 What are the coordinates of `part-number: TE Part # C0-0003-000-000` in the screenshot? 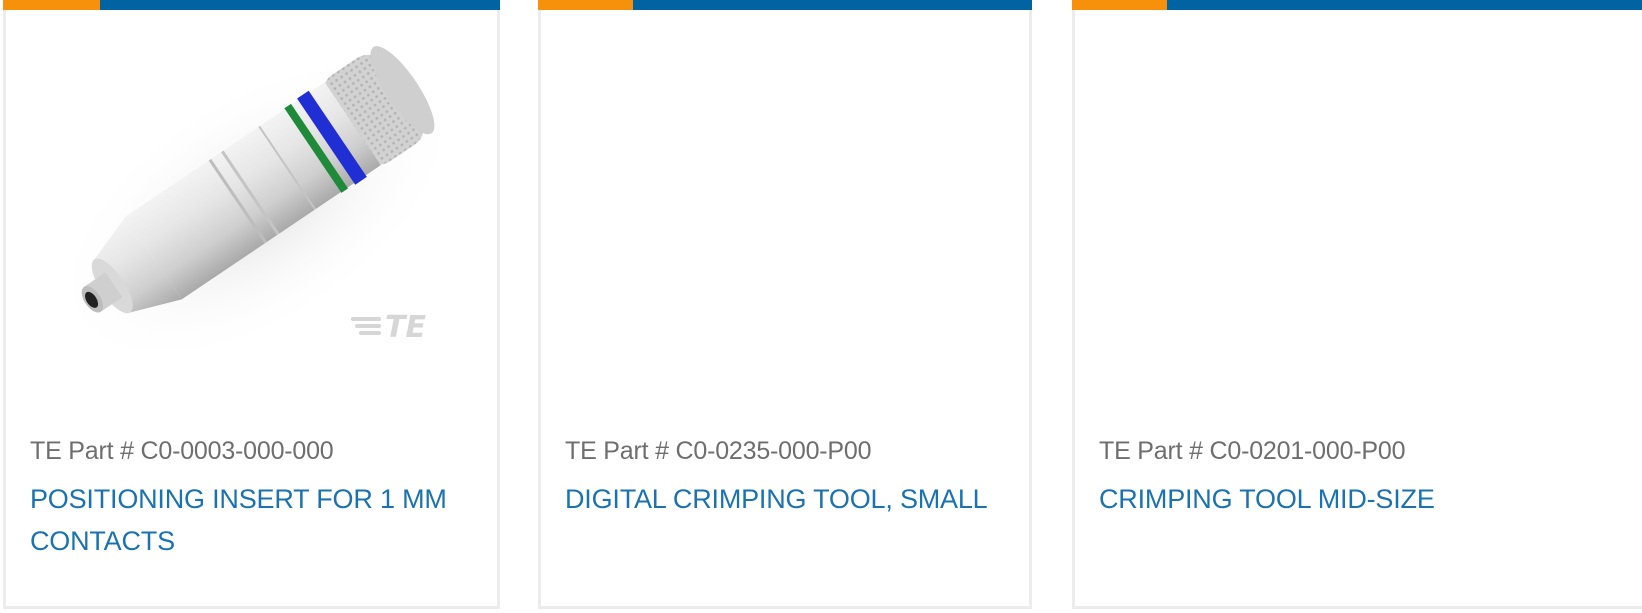 It's located at (182, 451).